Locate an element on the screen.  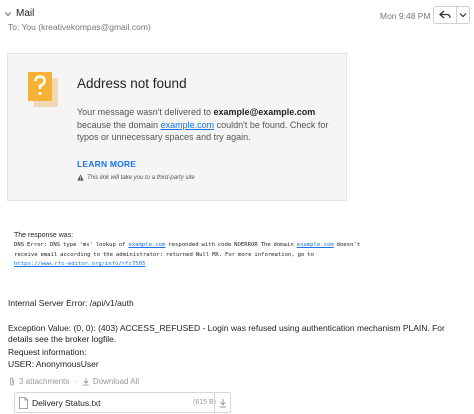
attachment-name: Delivery Status.txt is located at coordinates (66, 403).